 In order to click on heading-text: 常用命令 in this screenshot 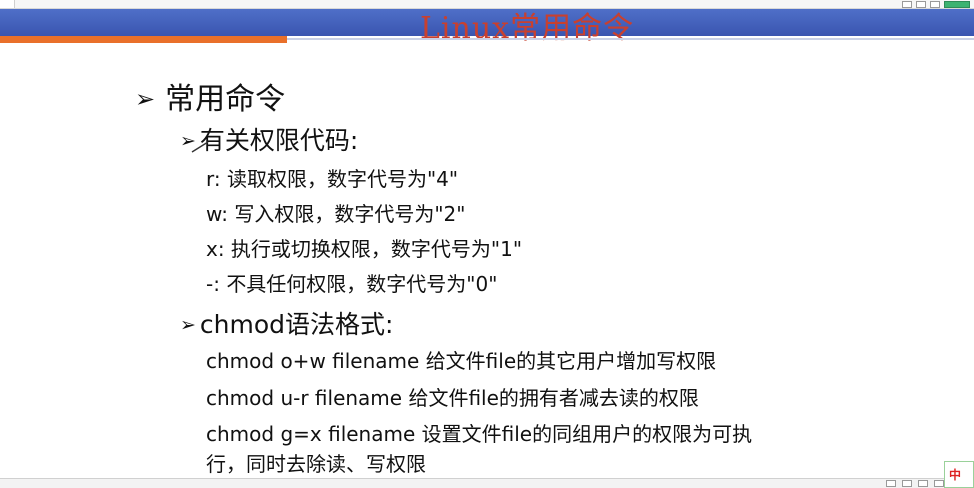, I will do `click(225, 99)`.